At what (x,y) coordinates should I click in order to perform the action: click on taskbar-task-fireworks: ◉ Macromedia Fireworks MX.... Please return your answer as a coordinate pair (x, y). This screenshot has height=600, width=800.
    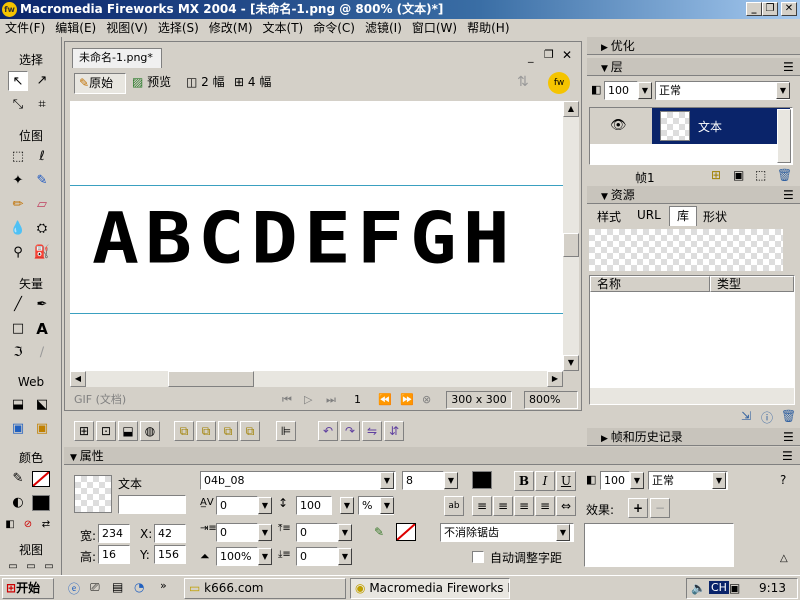
    Looking at the image, I should click on (430, 588).